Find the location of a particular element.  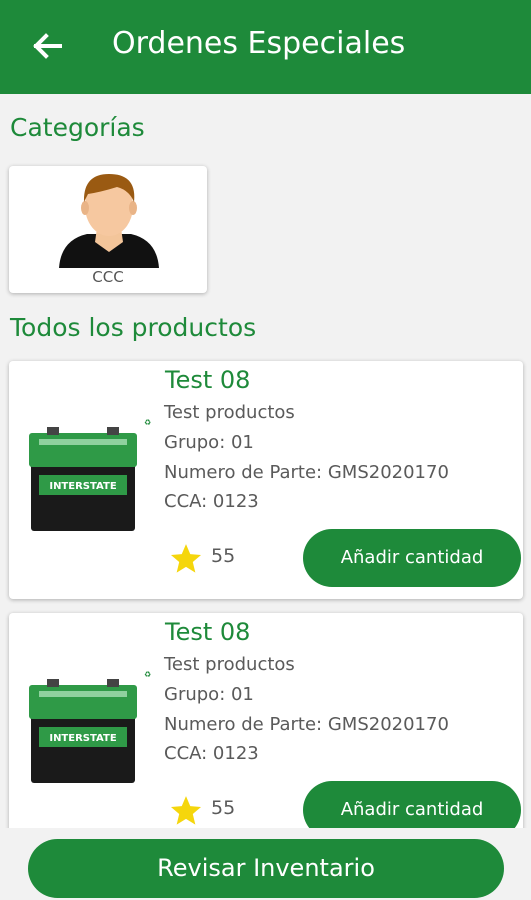

category-card: CCC is located at coordinates (108, 229).